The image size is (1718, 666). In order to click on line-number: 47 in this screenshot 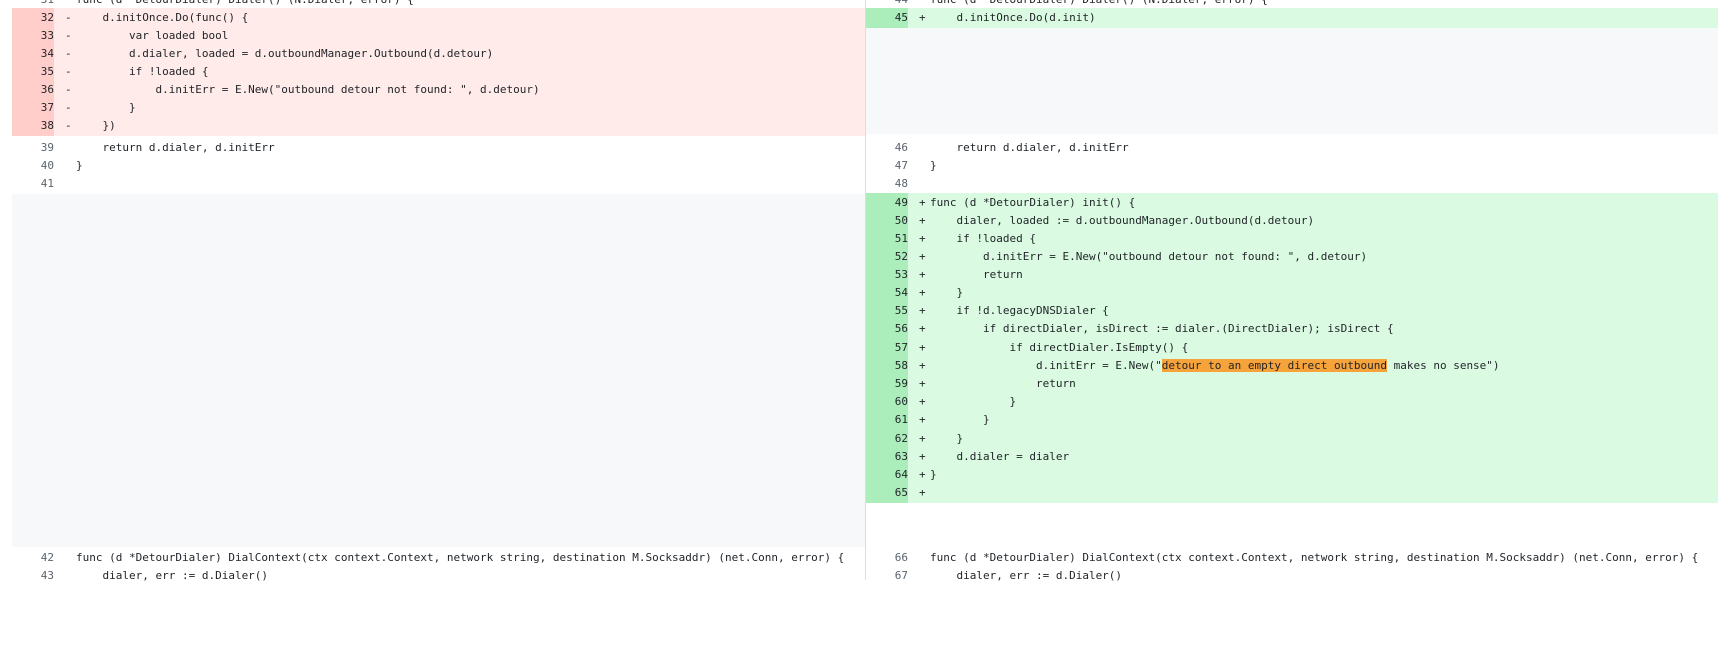, I will do `click(887, 166)`.